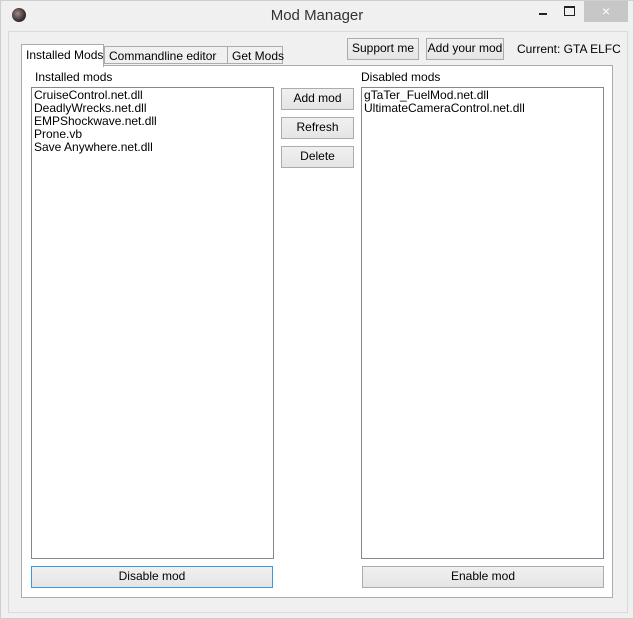 This screenshot has height=619, width=634. Describe the element at coordinates (570, 11) in the screenshot. I see `maximize-button` at that location.